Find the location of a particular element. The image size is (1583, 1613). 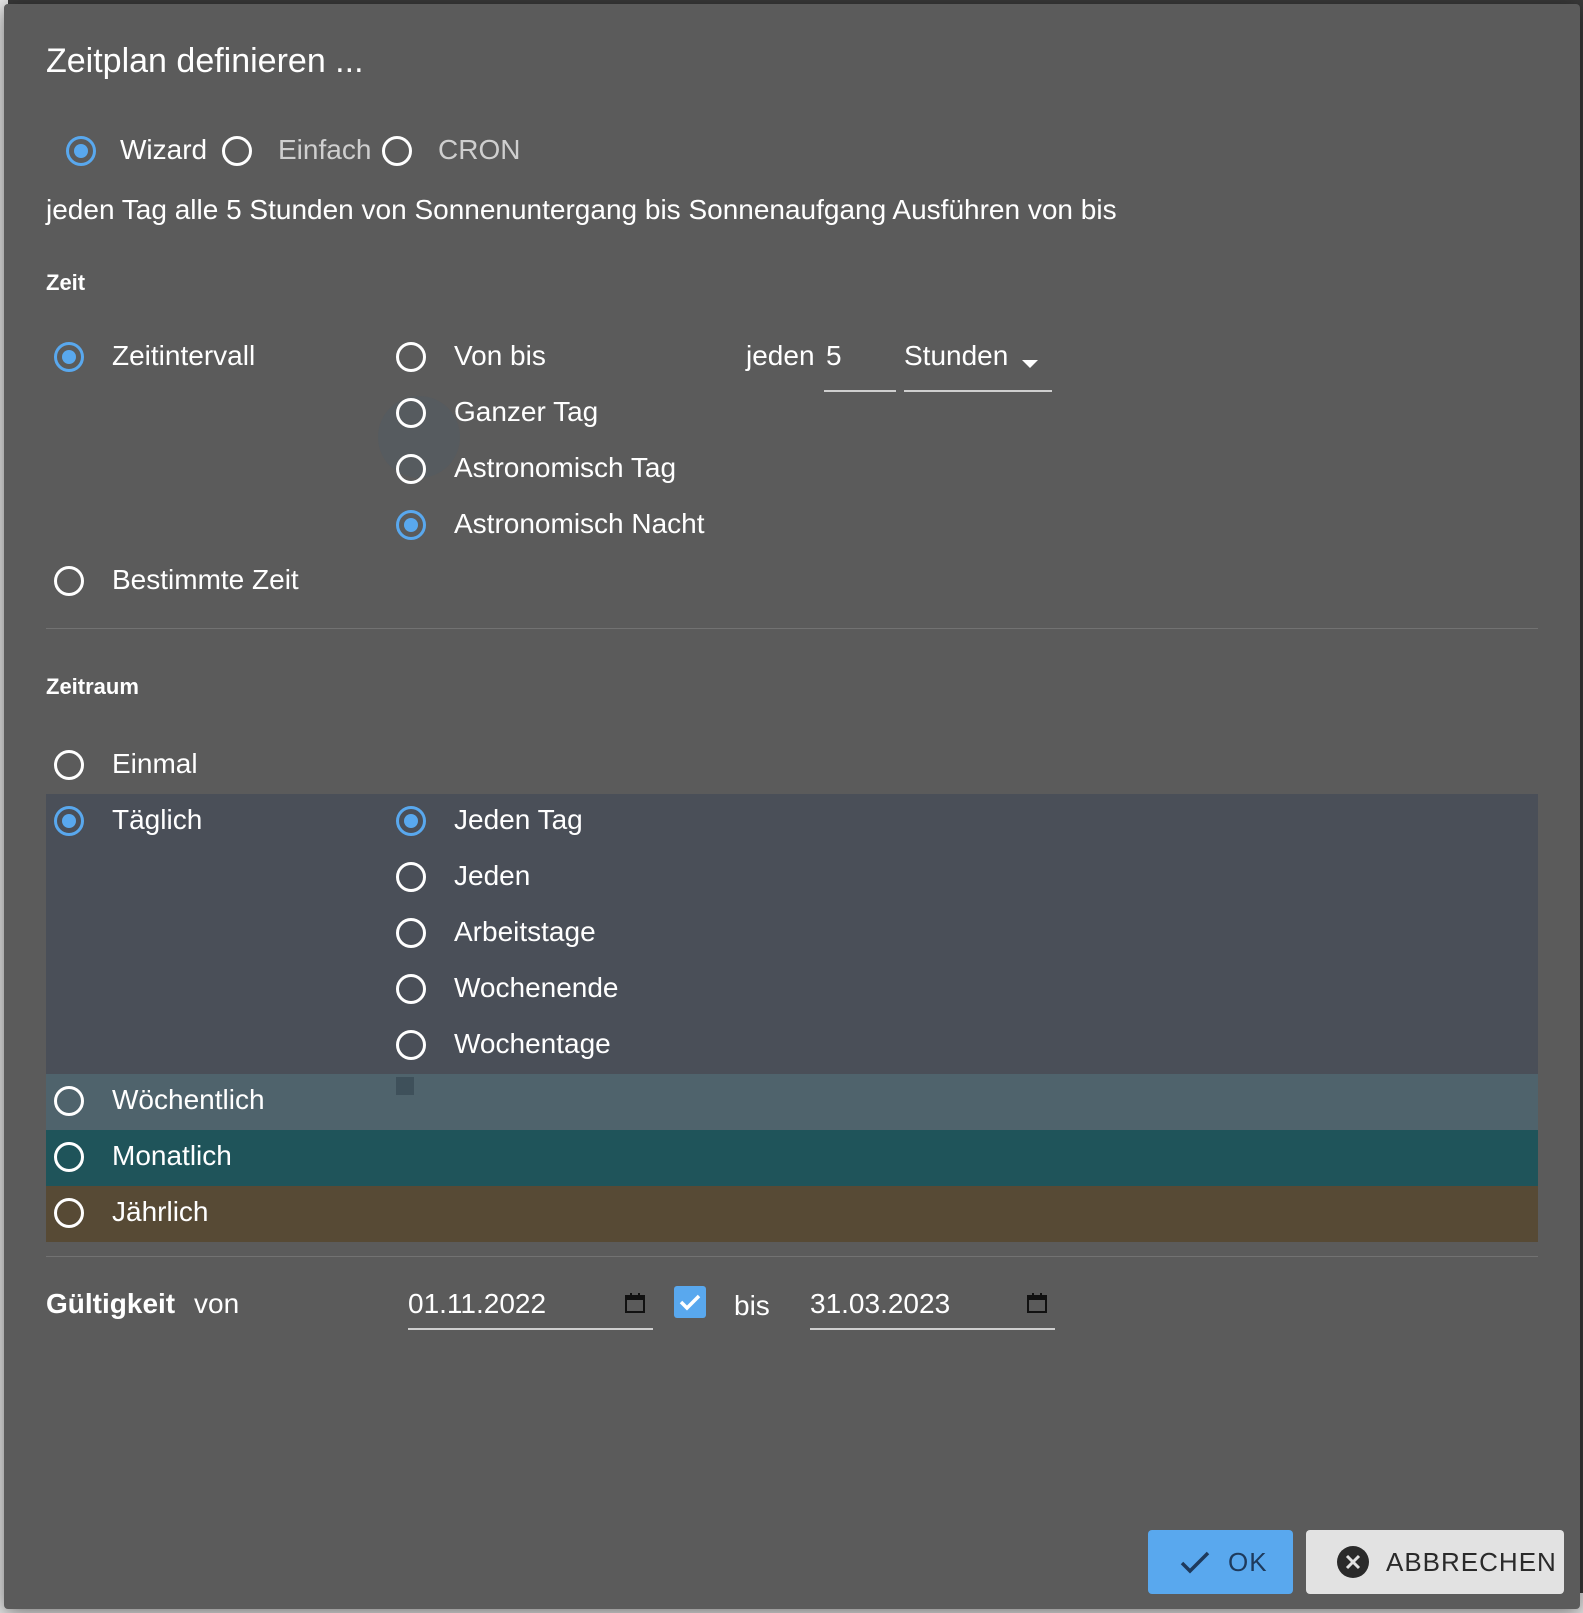

daily-label-wochentage: Wochentage is located at coordinates (532, 1043).